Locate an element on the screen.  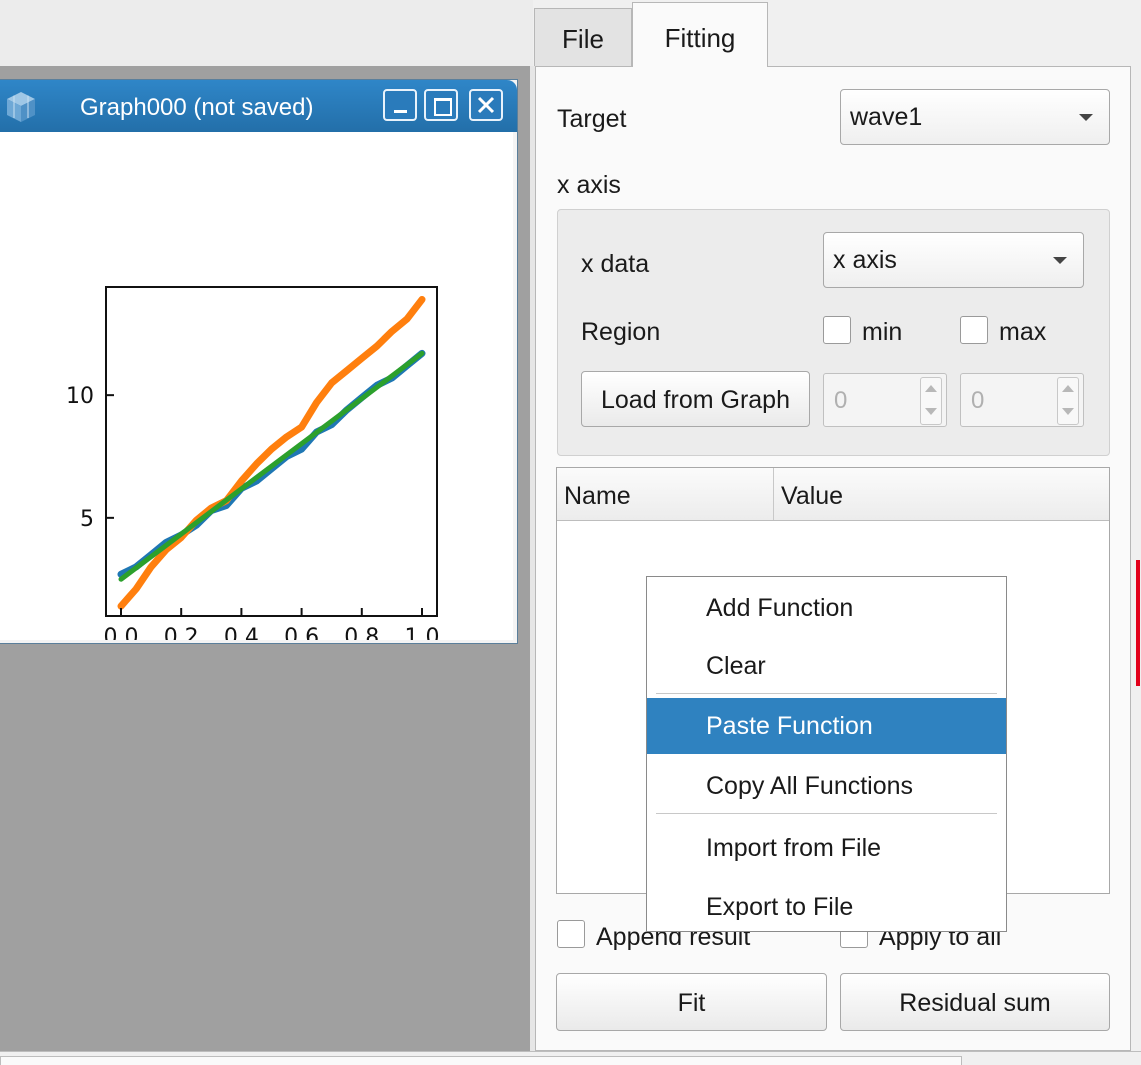
xdata-combo: x axis is located at coordinates (953, 260).